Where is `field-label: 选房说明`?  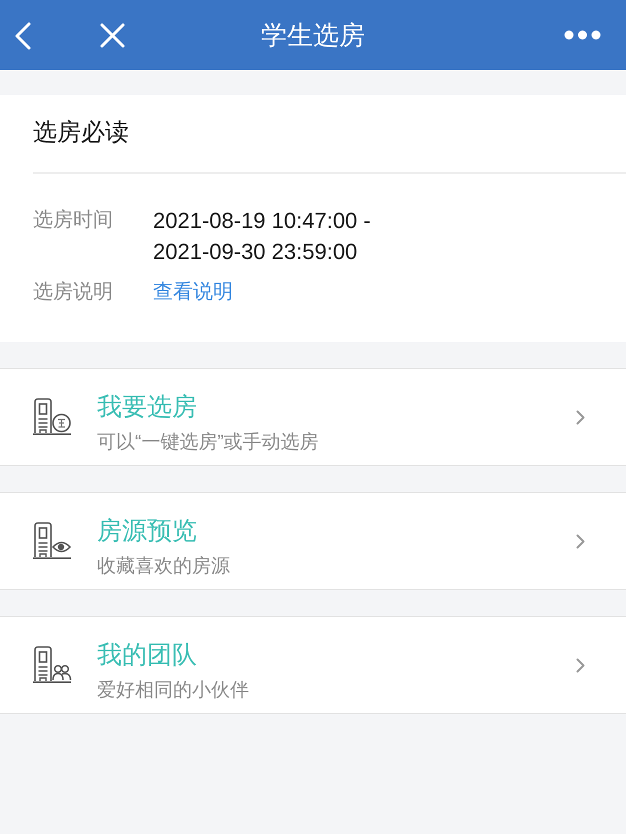
field-label: 选房说明 is located at coordinates (73, 292).